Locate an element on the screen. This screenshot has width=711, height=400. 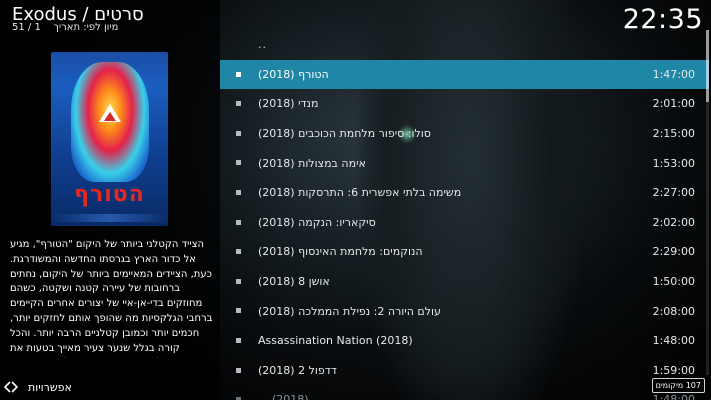
poster-footer is located at coordinates (109, 218).